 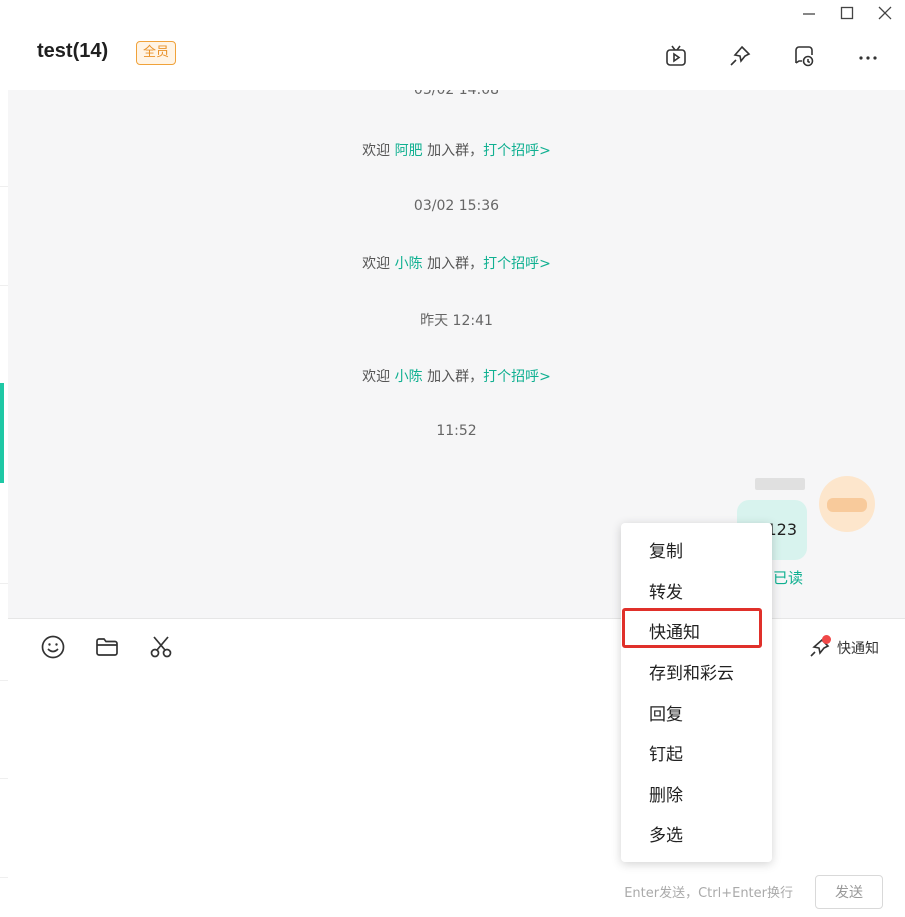 I want to click on timestamp: 11:52, so click(x=456, y=431).